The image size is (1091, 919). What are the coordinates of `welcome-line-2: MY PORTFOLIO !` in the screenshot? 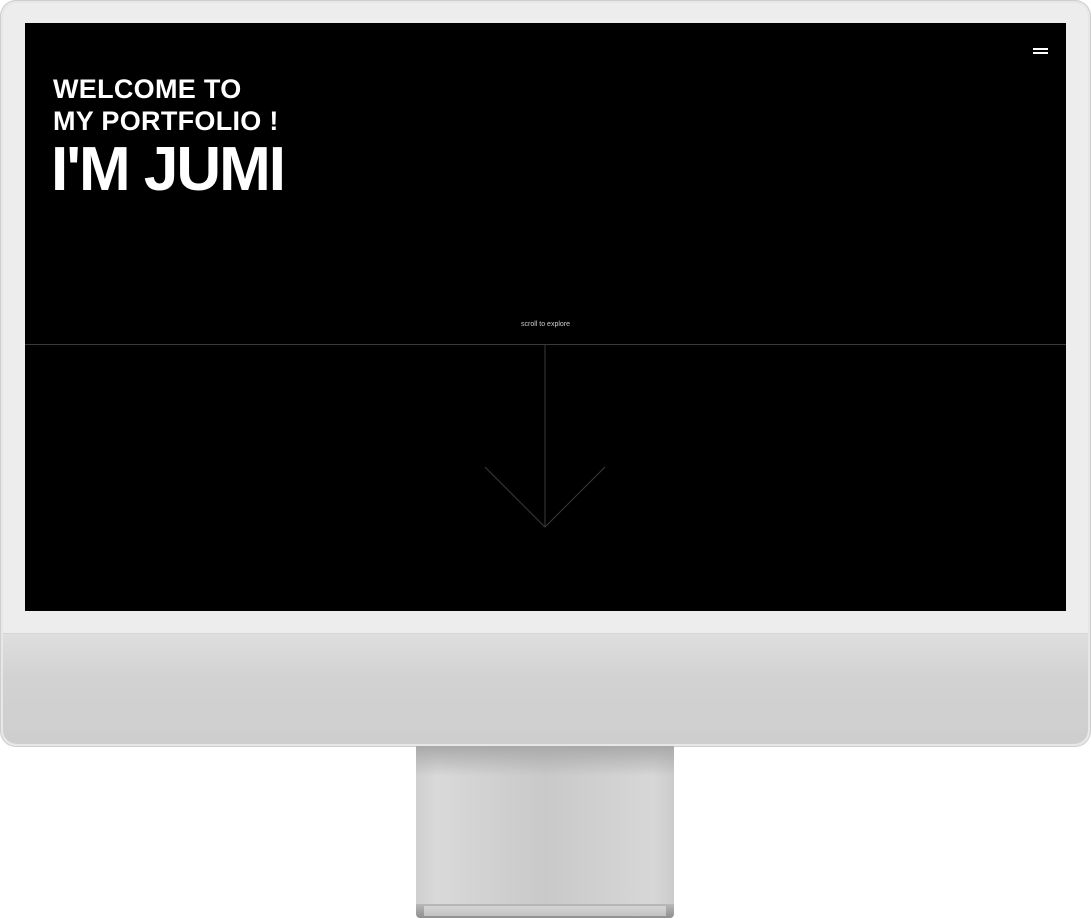 It's located at (166, 121).